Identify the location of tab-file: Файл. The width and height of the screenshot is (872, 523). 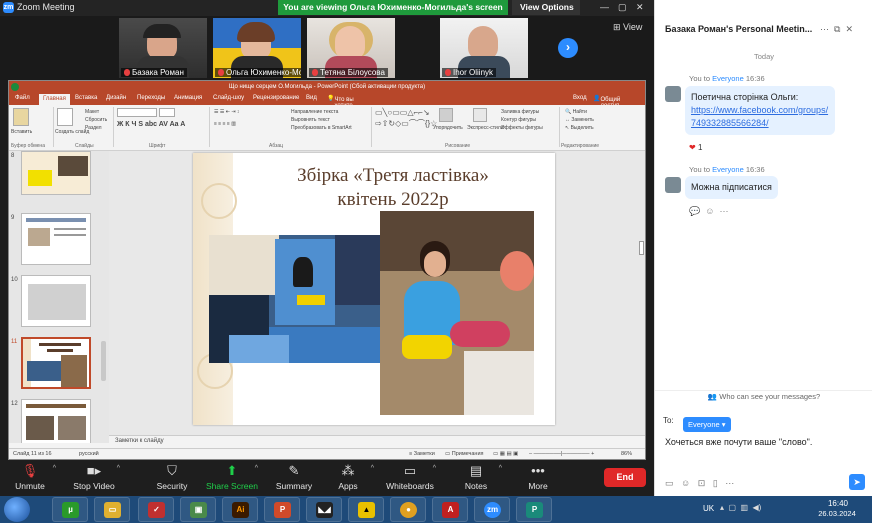
(22, 98).